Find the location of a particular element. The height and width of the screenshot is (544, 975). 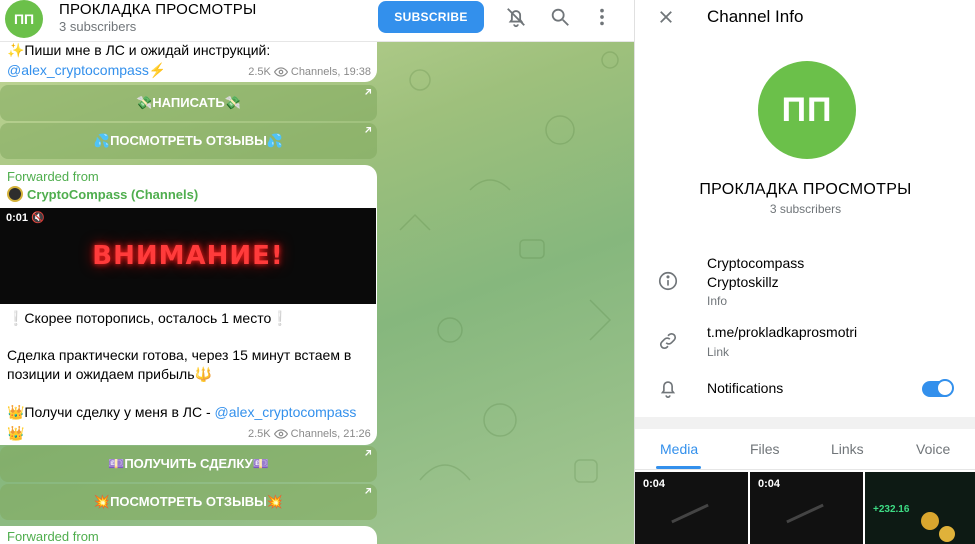

reviews-button: 💦ПОСМОТРЕТЬ ОТЗЫВЫ💦 is located at coordinates (188, 141).